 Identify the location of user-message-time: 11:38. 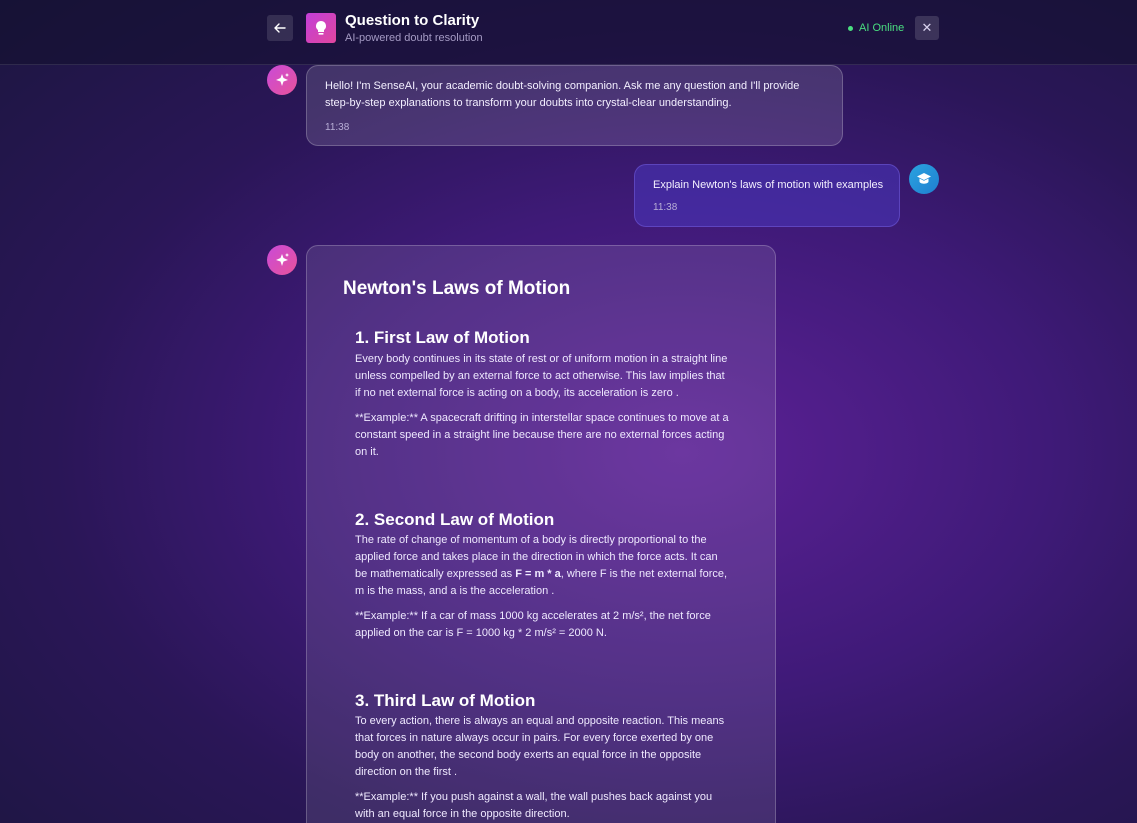
(665, 207).